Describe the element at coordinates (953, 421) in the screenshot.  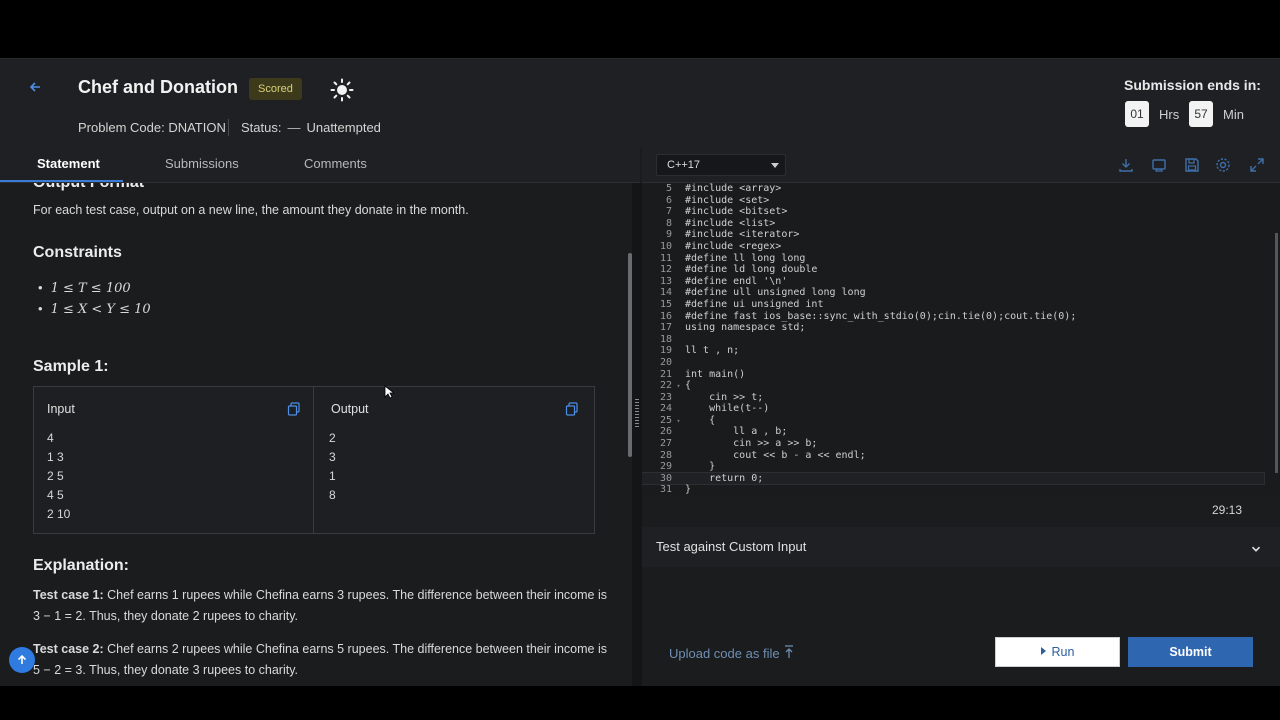
I see `code-line: 25 ▾ {` at that location.